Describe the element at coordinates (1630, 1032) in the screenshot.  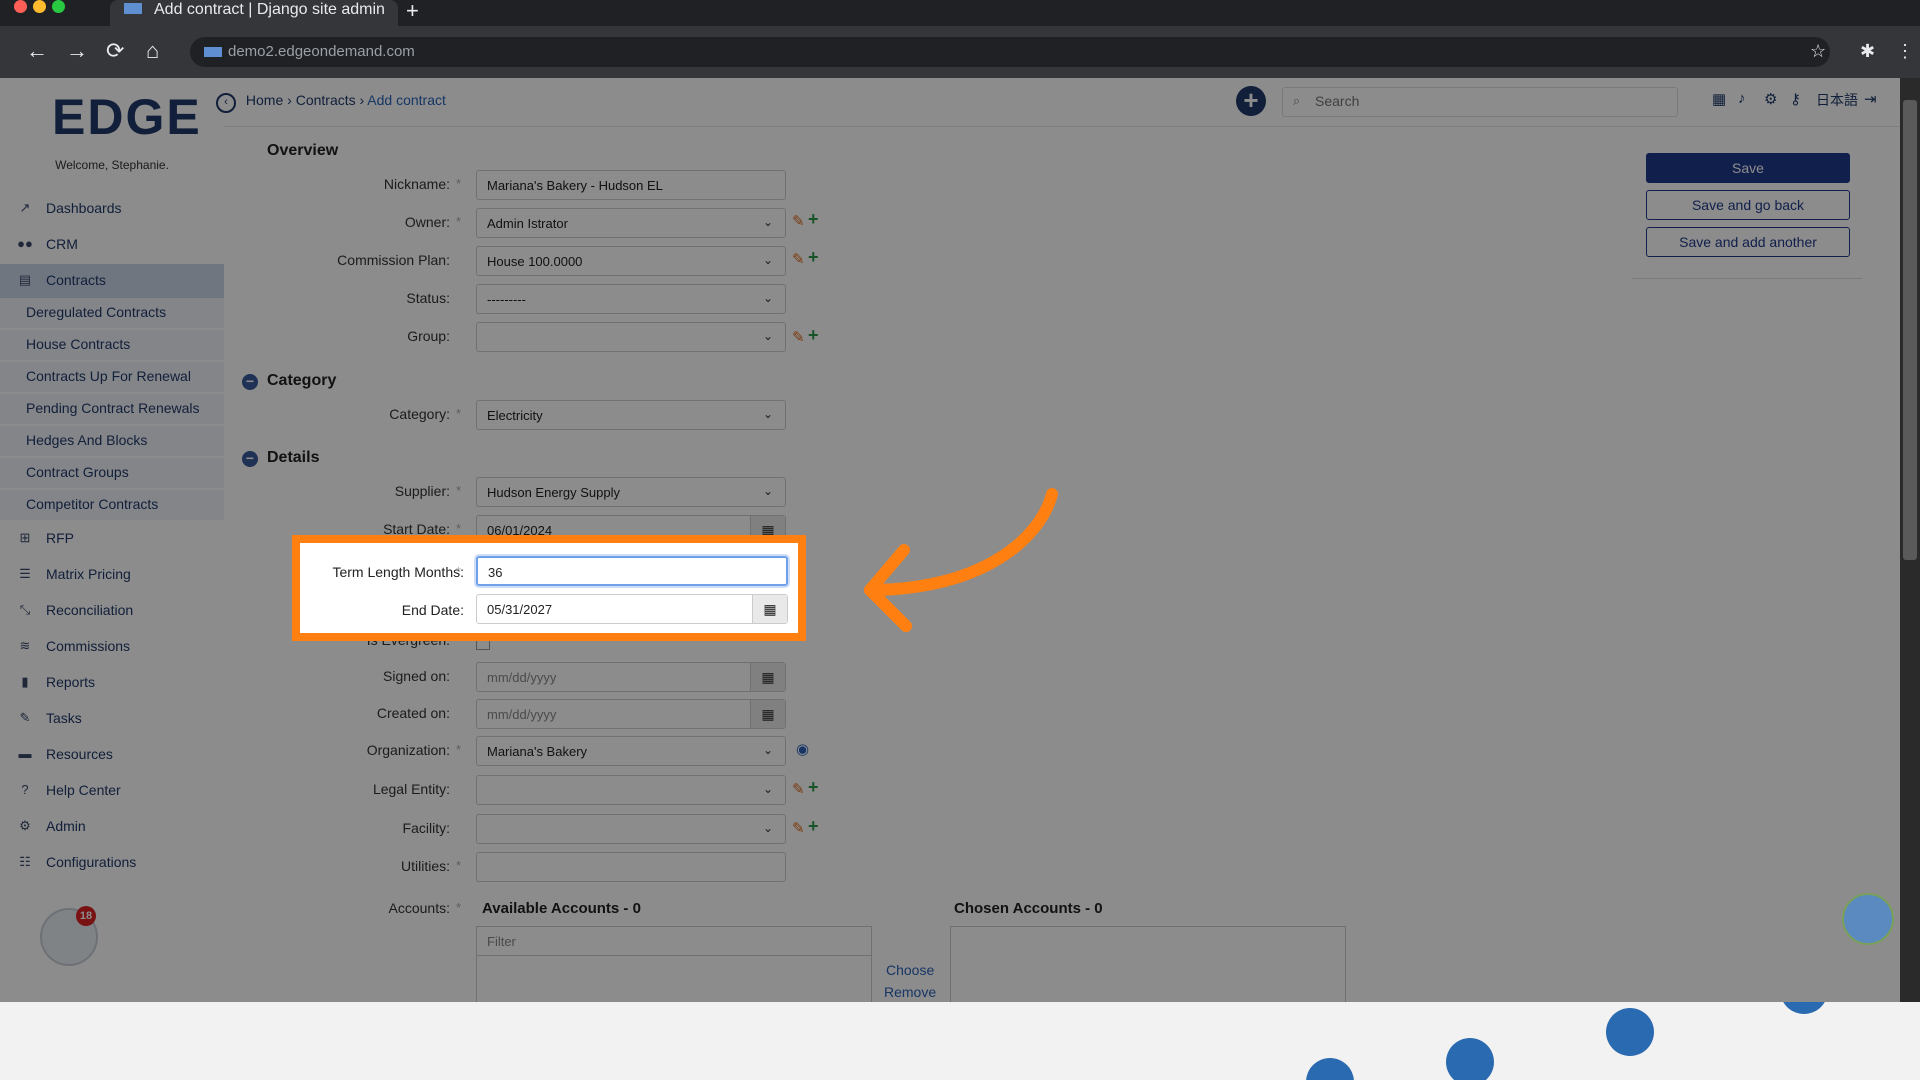
I see `decorative-circle` at that location.